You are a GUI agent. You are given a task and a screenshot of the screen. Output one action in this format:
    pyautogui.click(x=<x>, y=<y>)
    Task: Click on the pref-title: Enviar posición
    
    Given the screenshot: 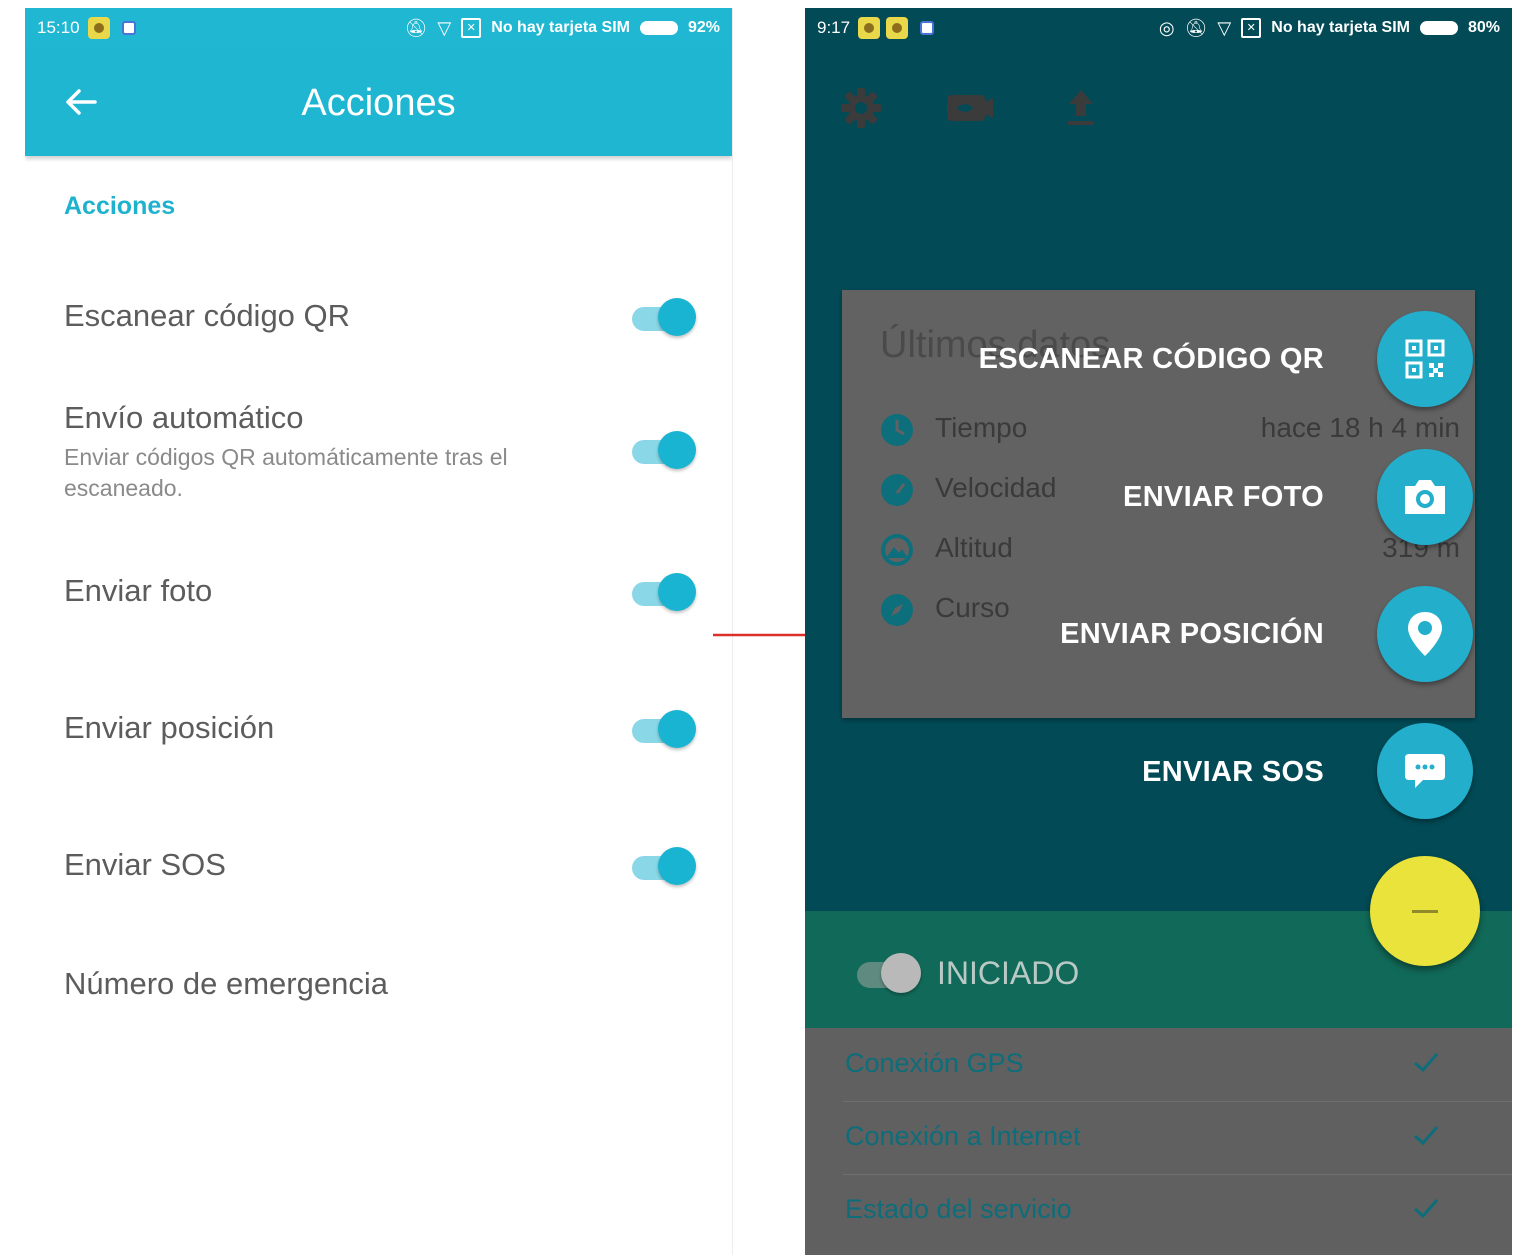 What is the action you would take?
    pyautogui.click(x=169, y=727)
    